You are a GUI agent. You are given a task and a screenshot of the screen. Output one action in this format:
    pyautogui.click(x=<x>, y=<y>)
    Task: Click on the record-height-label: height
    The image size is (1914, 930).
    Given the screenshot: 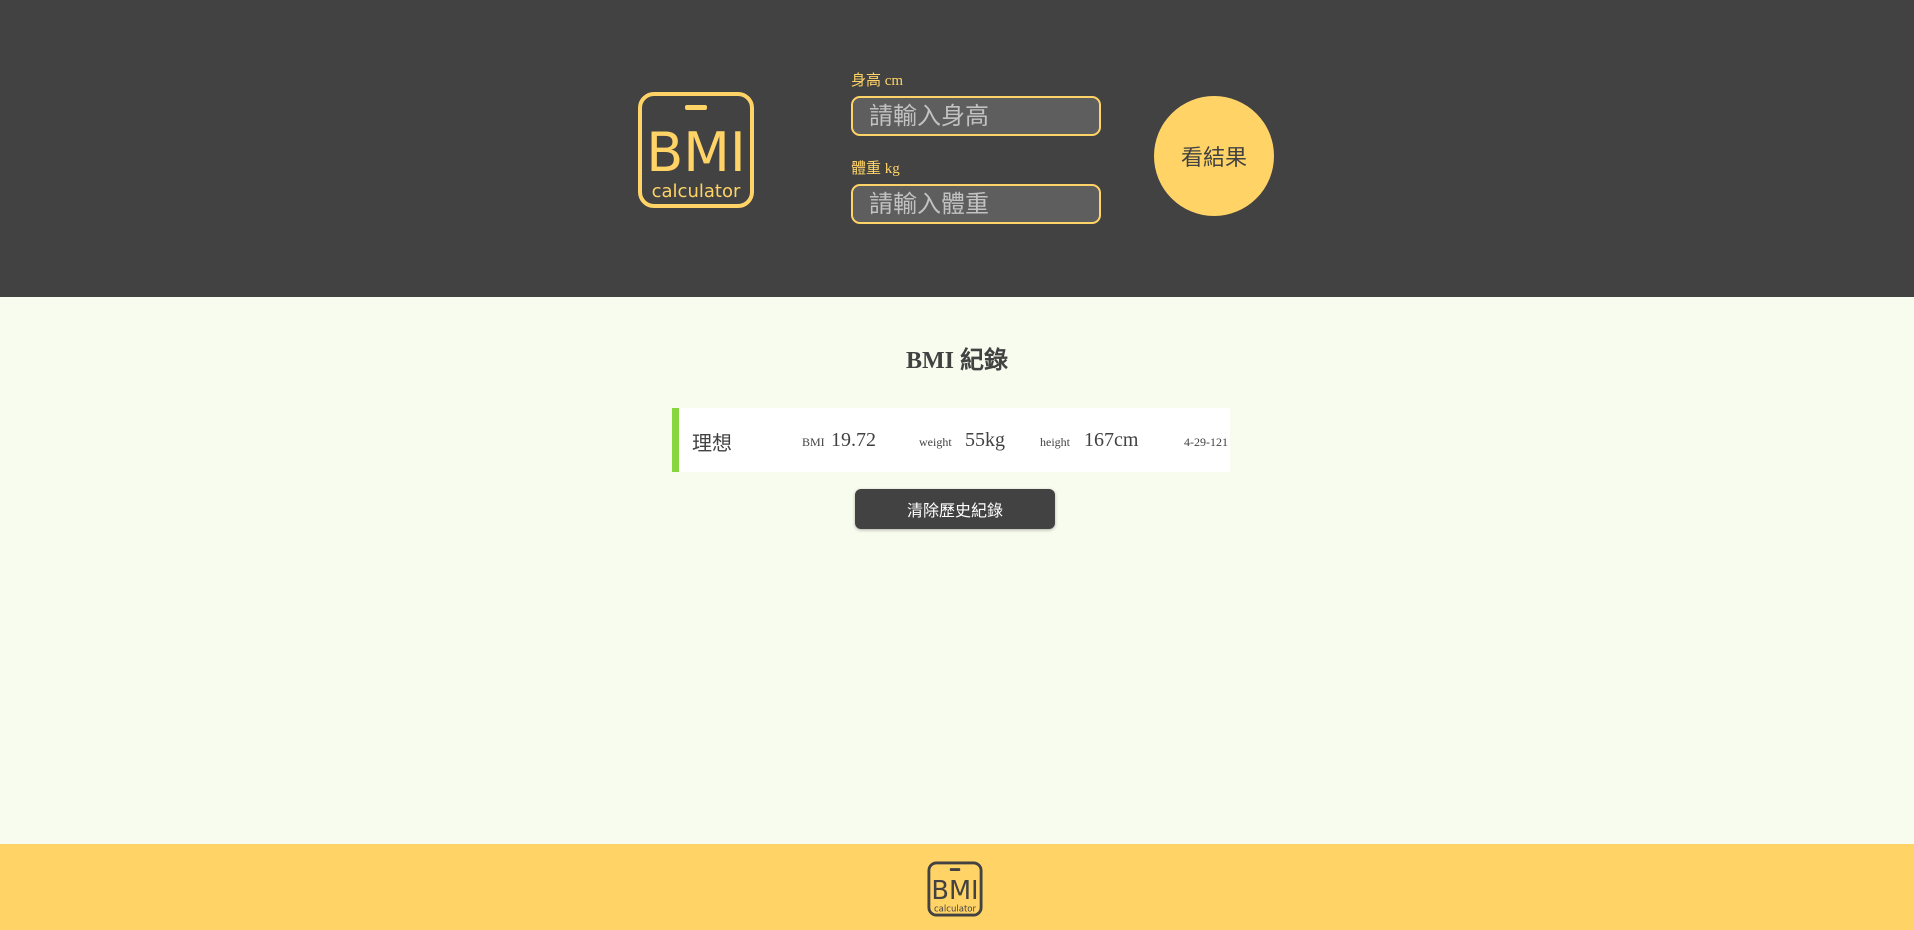 What is the action you would take?
    pyautogui.click(x=1055, y=442)
    